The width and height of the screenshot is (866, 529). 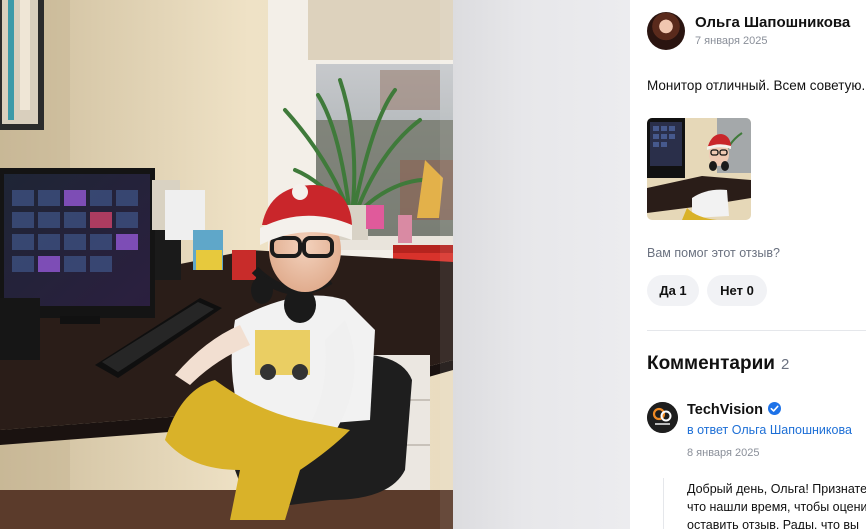 I want to click on helpful-question: Вам помог этот отзыв?, so click(x=713, y=253).